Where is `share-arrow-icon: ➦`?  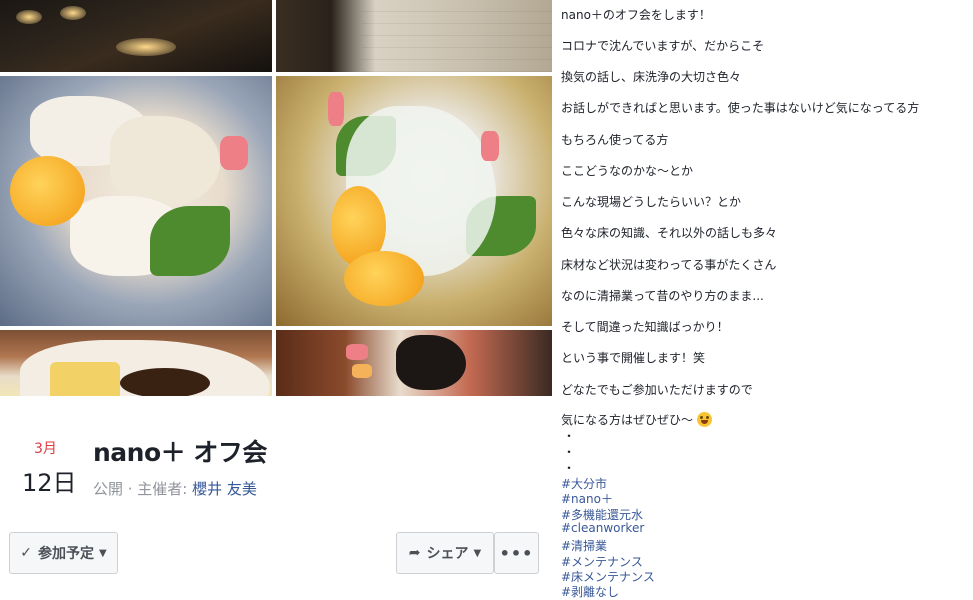 share-arrow-icon: ➦ is located at coordinates (414, 553).